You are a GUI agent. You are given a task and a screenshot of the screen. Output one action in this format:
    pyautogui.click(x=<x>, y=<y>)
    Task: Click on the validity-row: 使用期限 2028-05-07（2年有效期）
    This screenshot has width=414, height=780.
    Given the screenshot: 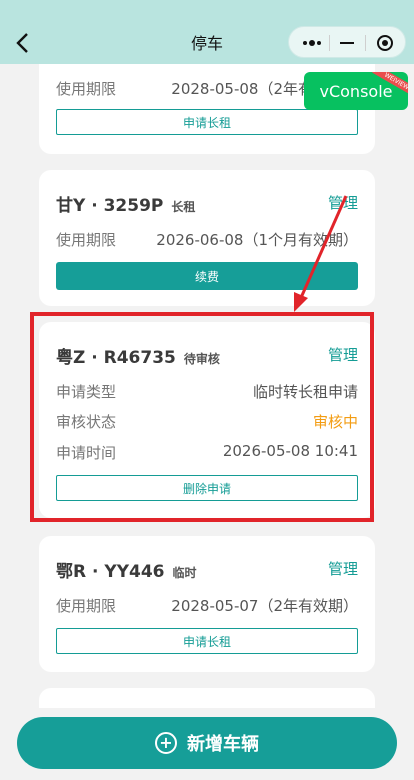 What is the action you would take?
    pyautogui.click(x=207, y=605)
    